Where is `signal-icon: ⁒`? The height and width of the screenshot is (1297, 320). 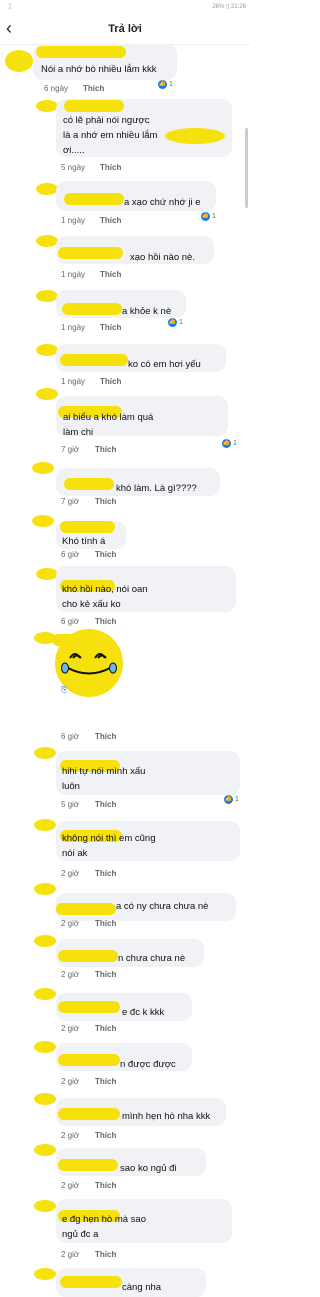
signal-icon: ⁒ is located at coordinates (10, 6).